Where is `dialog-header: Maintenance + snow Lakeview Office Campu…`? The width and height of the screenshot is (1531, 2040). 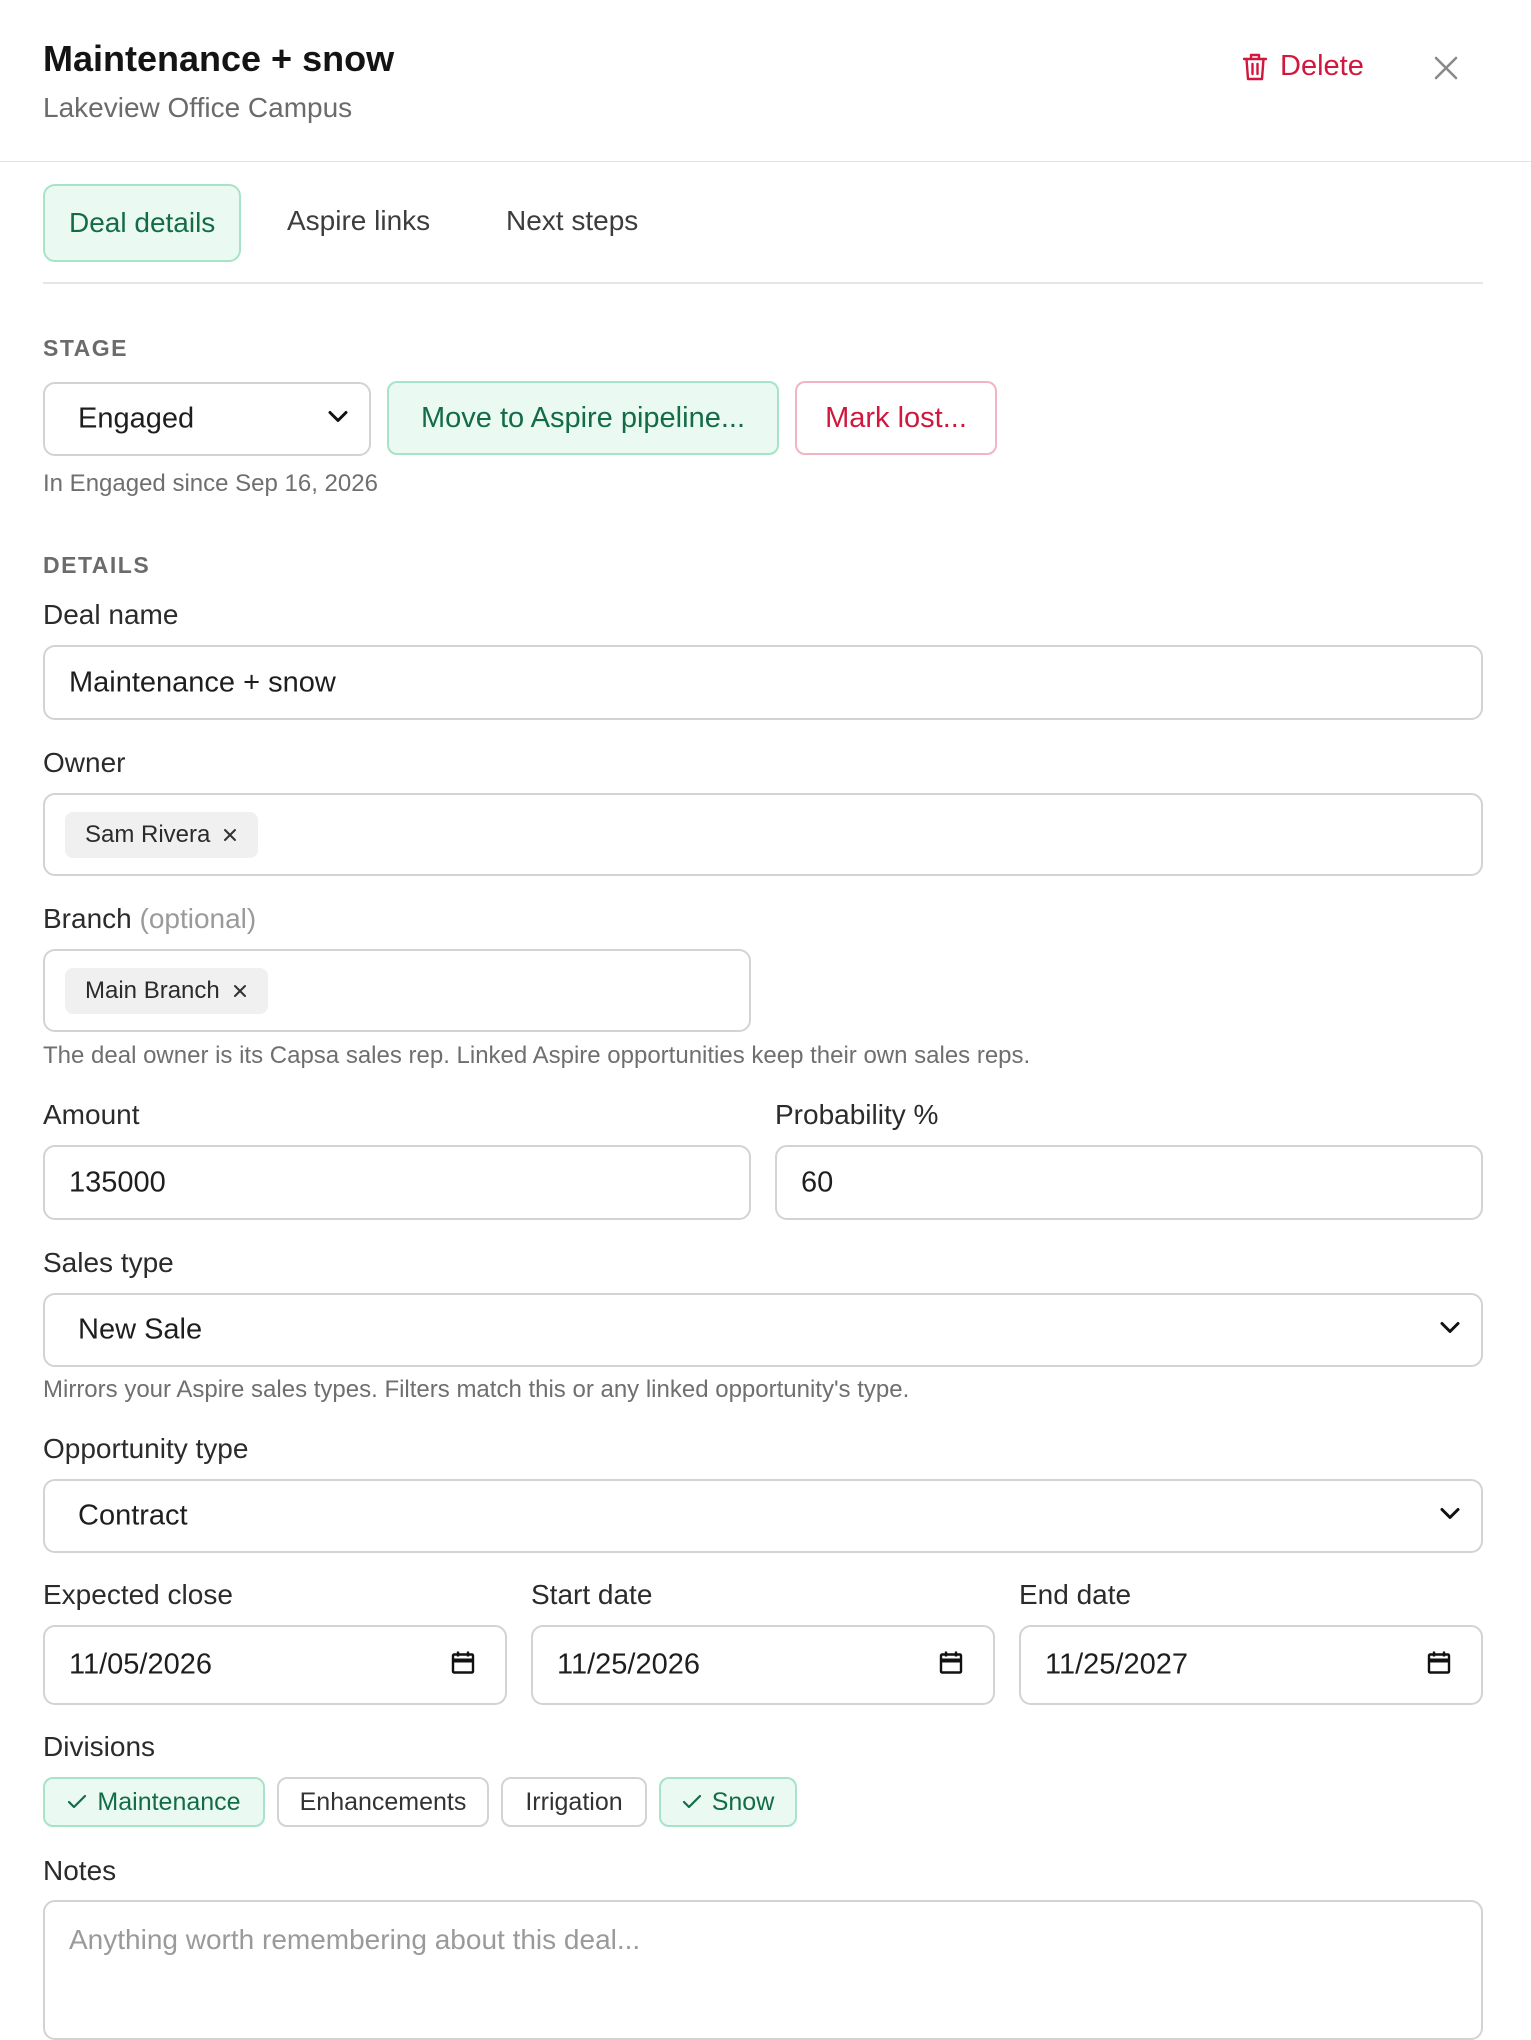 dialog-header: Maintenance + snow Lakeview Office Campu… is located at coordinates (765, 81).